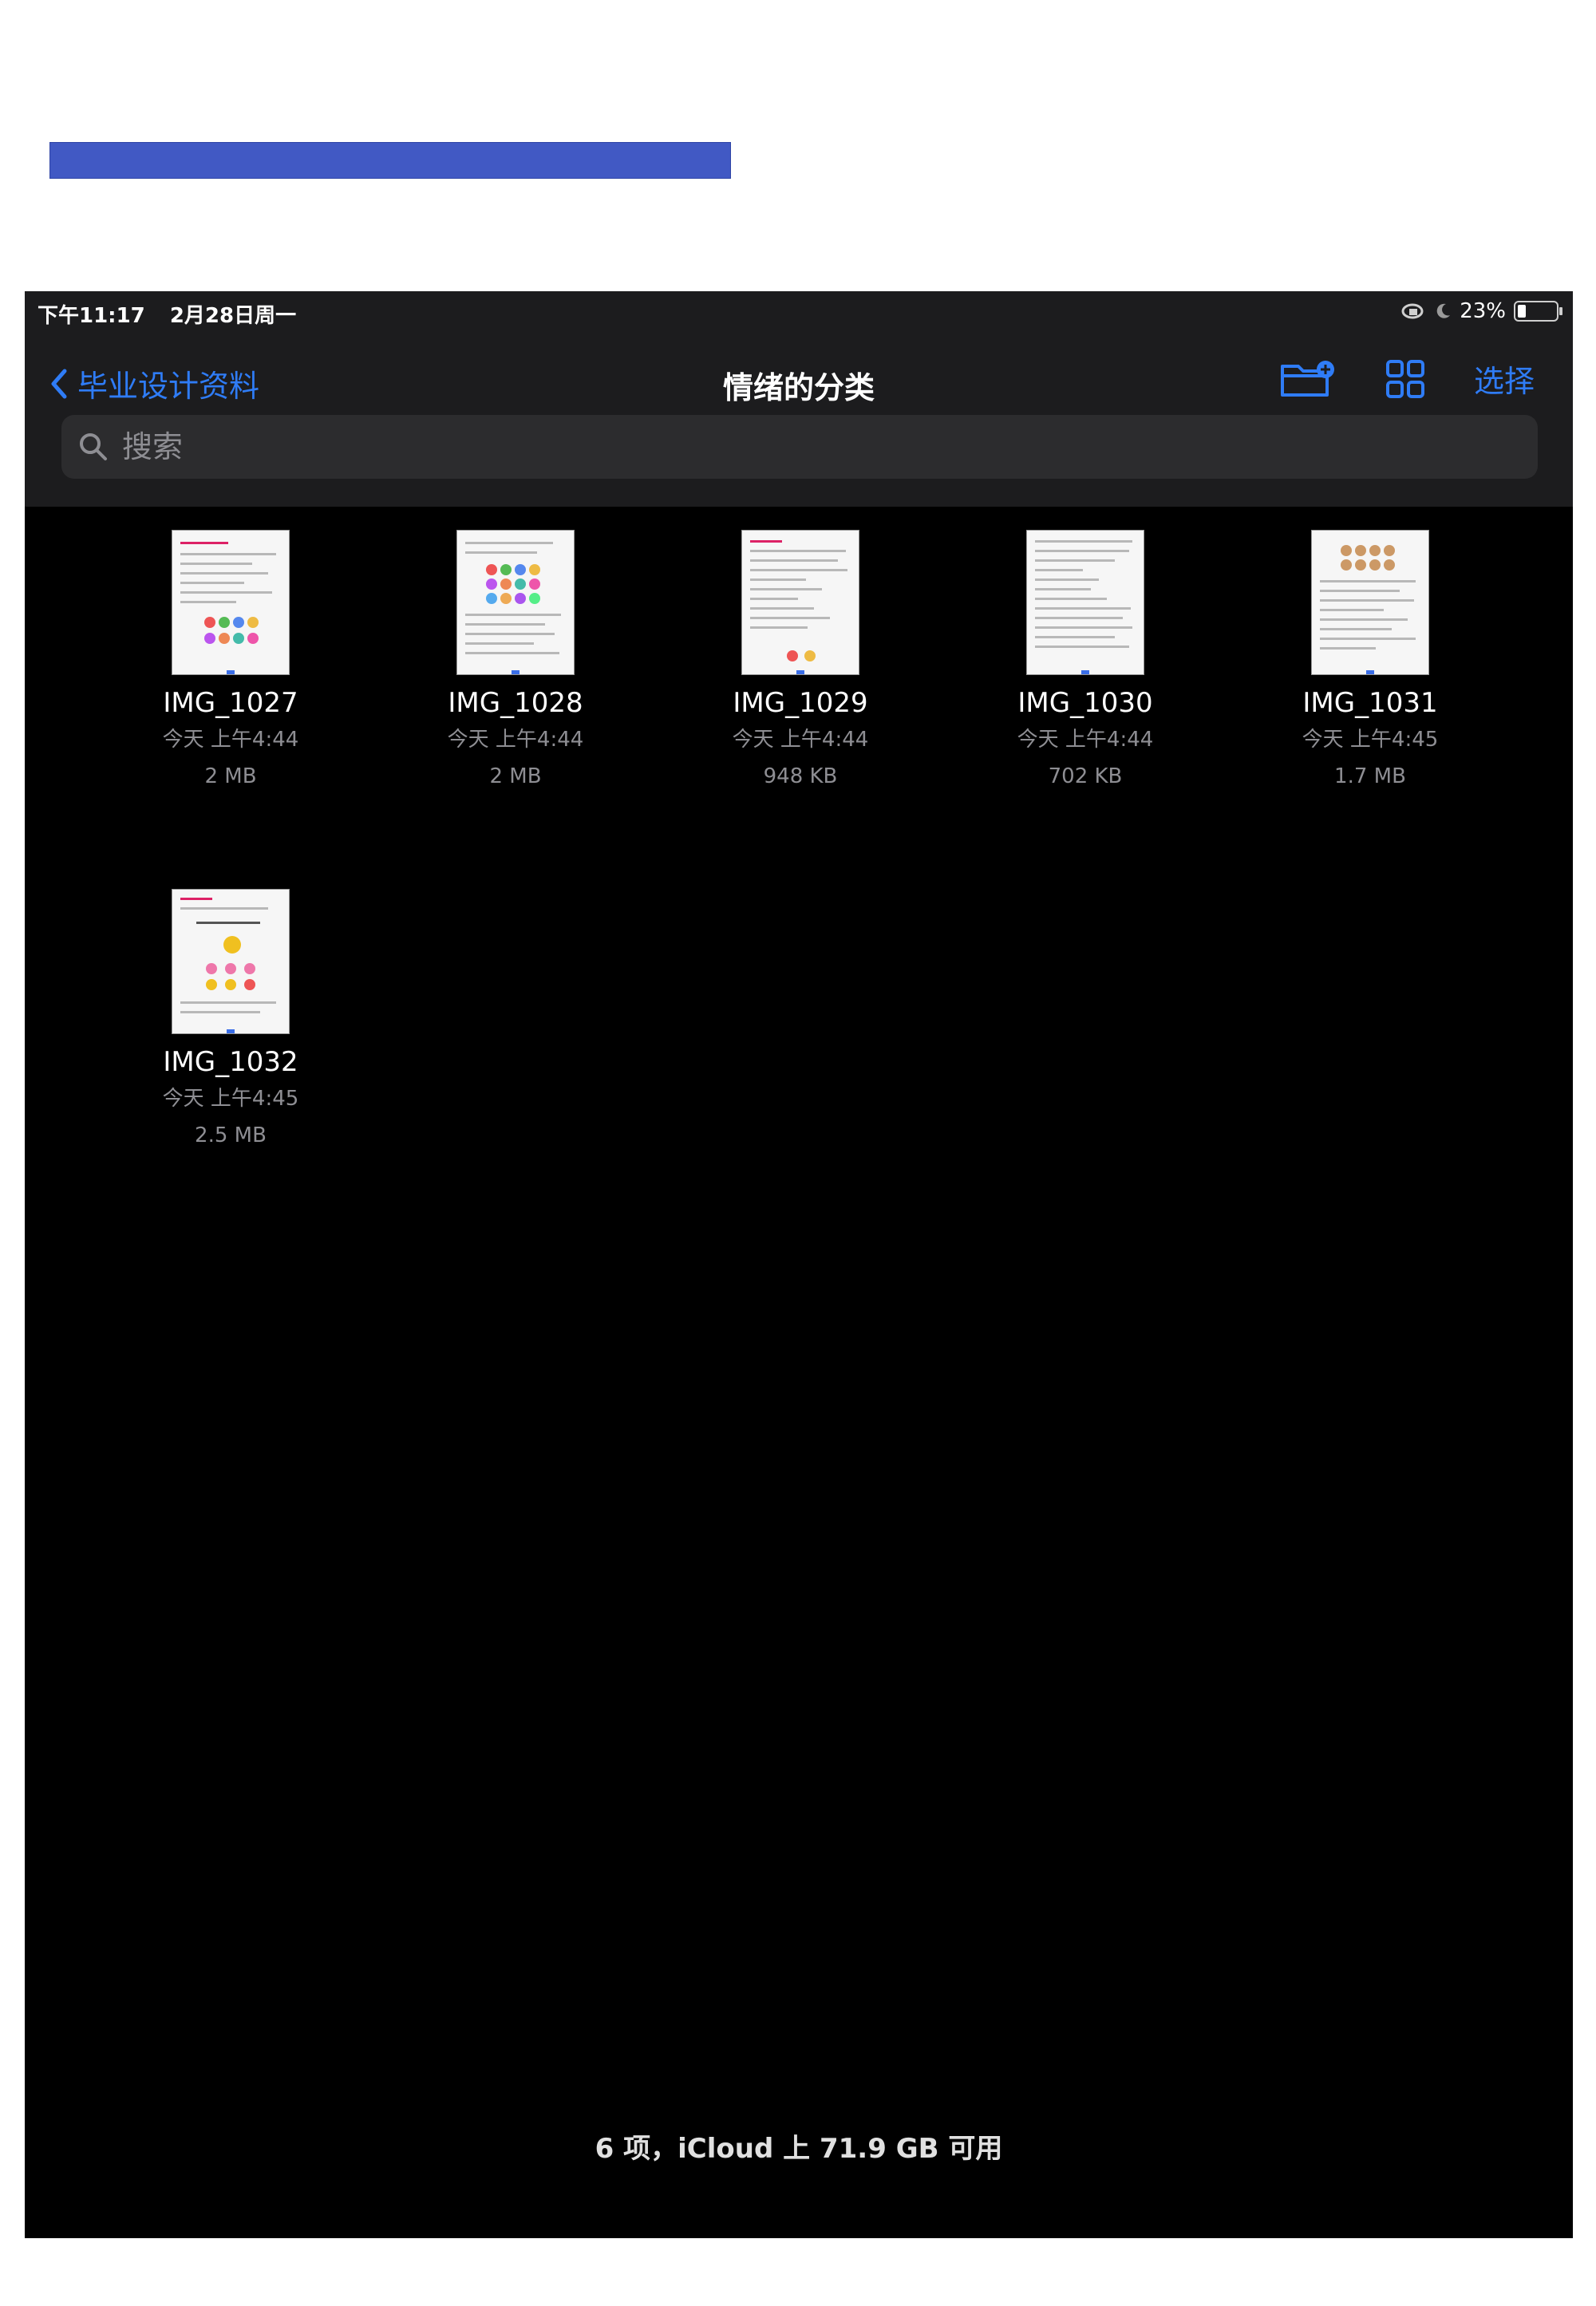 This screenshot has width=1596, height=2306. I want to click on file-item: IMG_1030 今天 上午4:44 702 KB, so click(1085, 661).